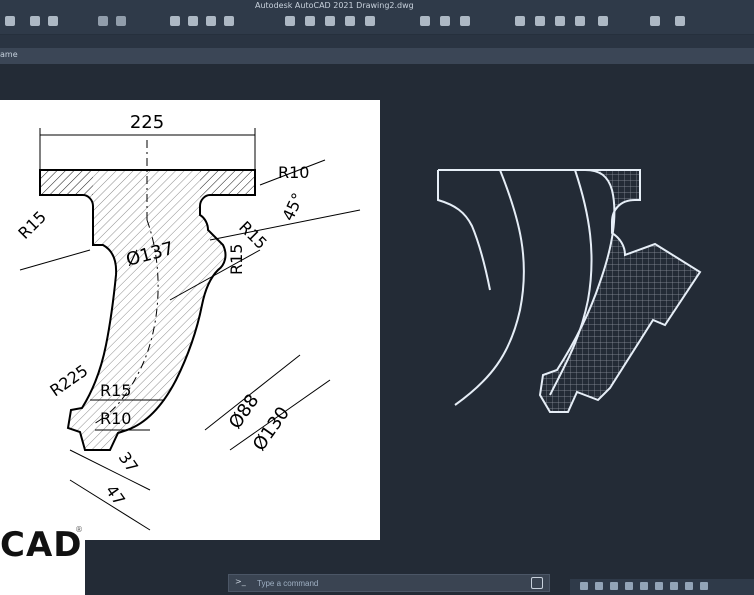  Describe the element at coordinates (464, 230) in the screenshot. I see `cad-left-flange` at that location.